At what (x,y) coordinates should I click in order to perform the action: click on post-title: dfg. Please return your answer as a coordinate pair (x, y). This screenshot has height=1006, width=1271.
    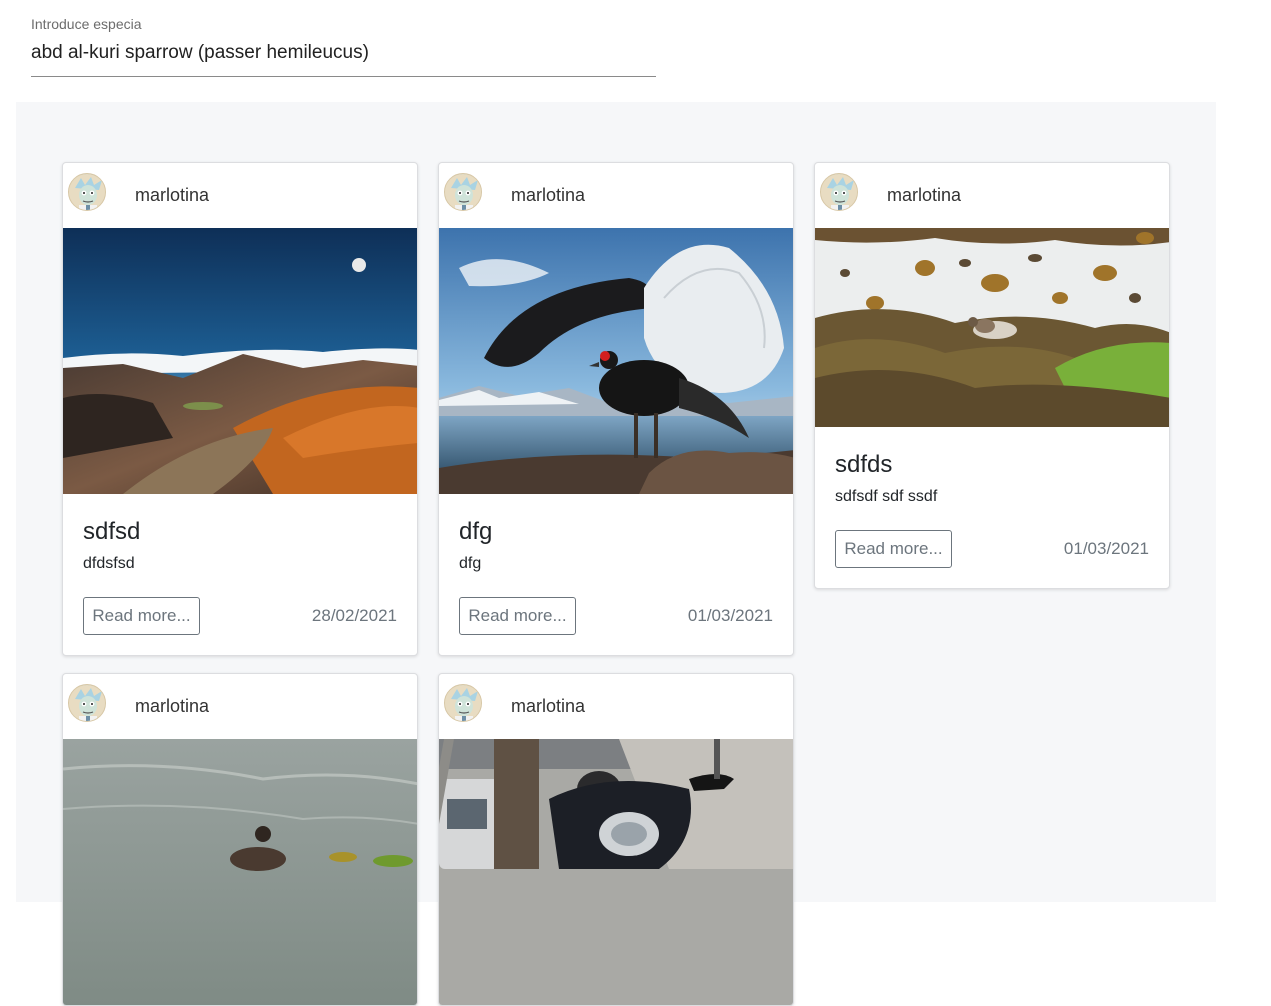
    Looking at the image, I should click on (476, 531).